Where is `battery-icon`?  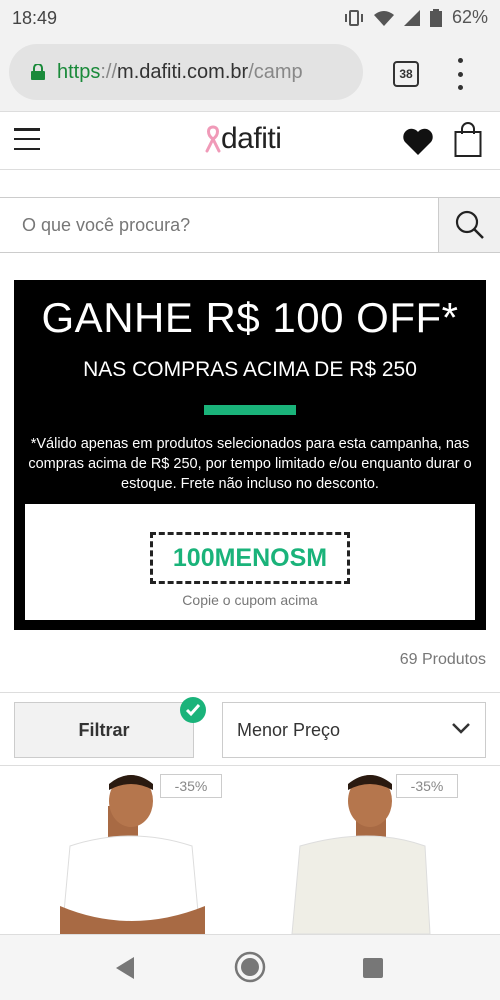
battery-icon is located at coordinates (435, 17).